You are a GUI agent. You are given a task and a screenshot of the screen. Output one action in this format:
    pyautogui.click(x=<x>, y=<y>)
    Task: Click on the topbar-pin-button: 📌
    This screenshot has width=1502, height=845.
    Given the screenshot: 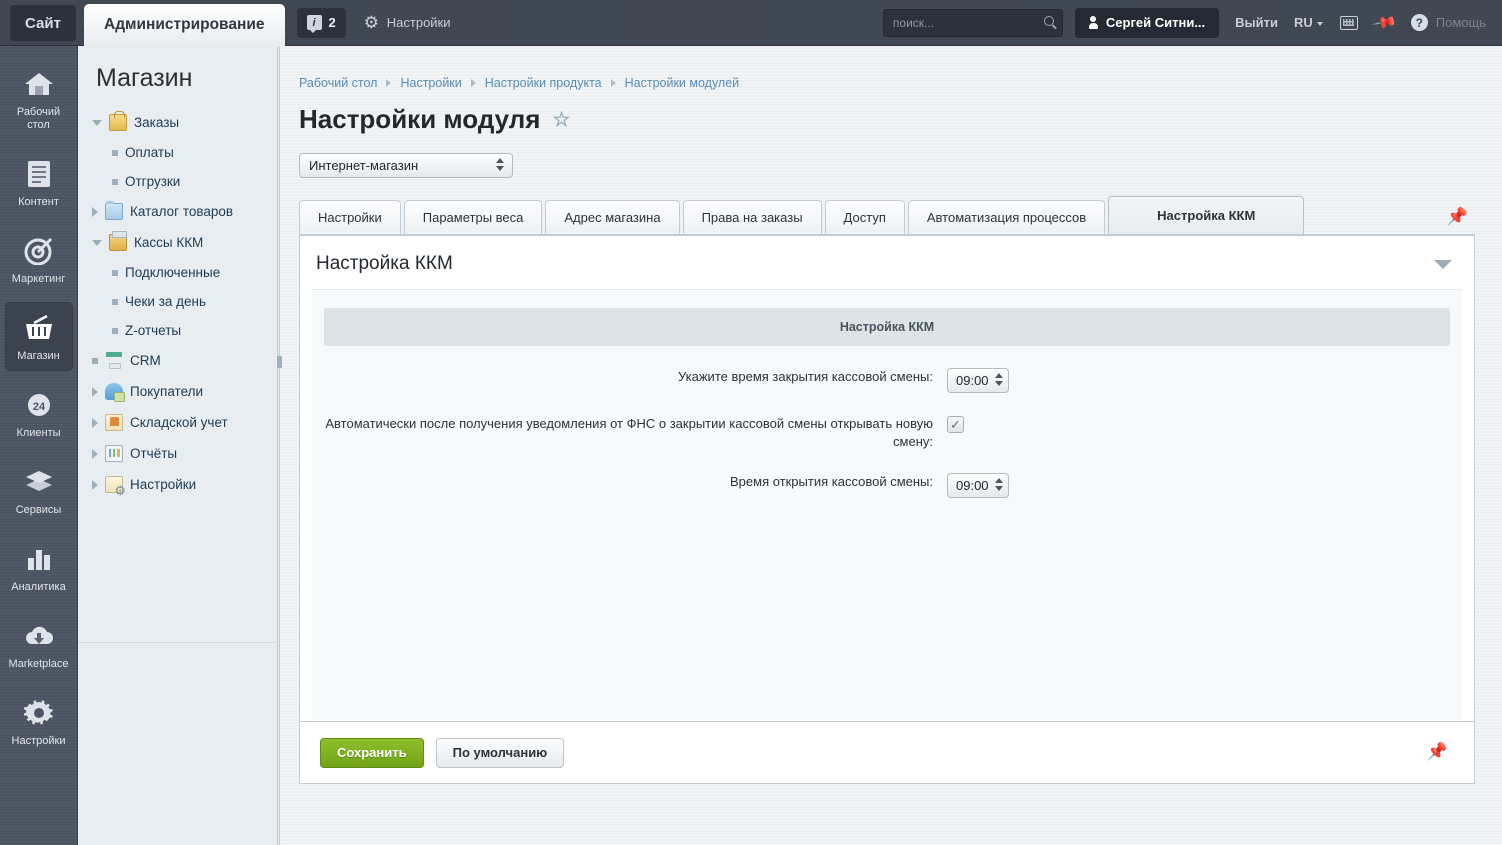 What is the action you would take?
    pyautogui.click(x=1384, y=22)
    